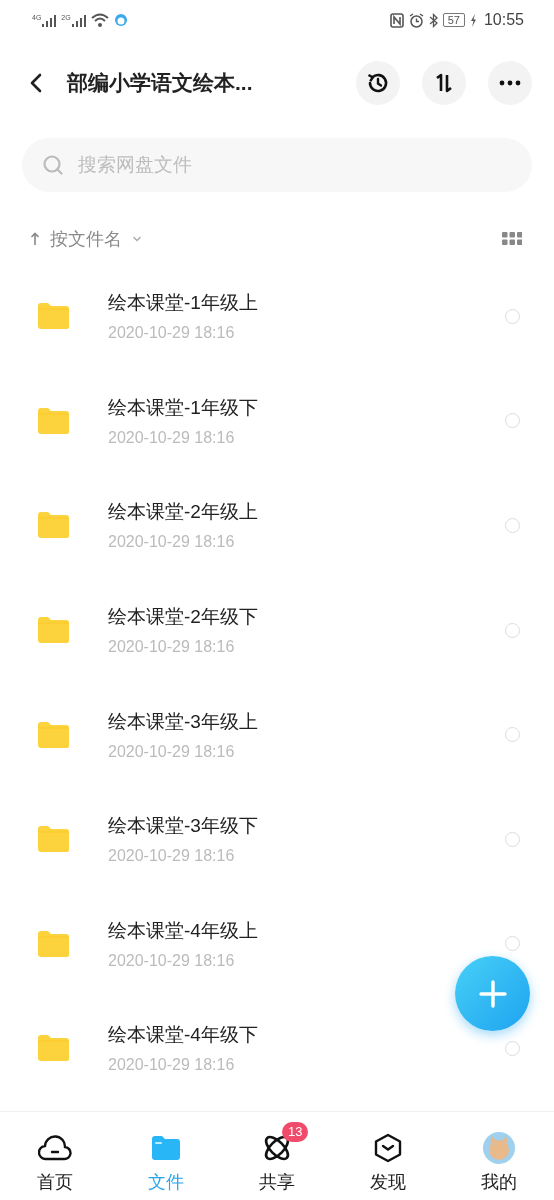 The width and height of the screenshot is (554, 1200). What do you see at coordinates (277, 525) in the screenshot?
I see `folder-row: 绘本课堂-2年级上 2020-10-29 18:16` at bounding box center [277, 525].